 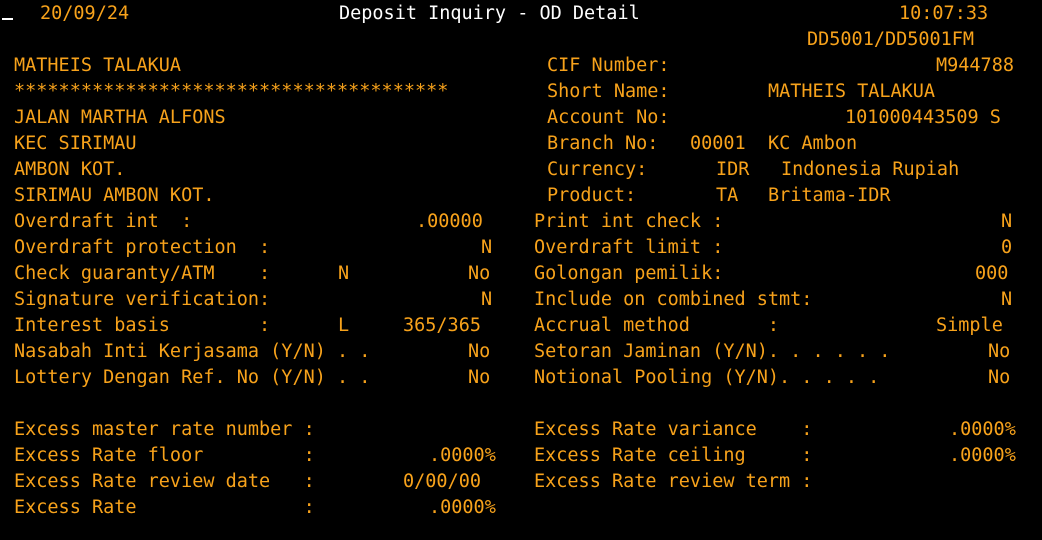 I want to click on excess-rate-review-date-value: 0/00/00, so click(x=442, y=481).